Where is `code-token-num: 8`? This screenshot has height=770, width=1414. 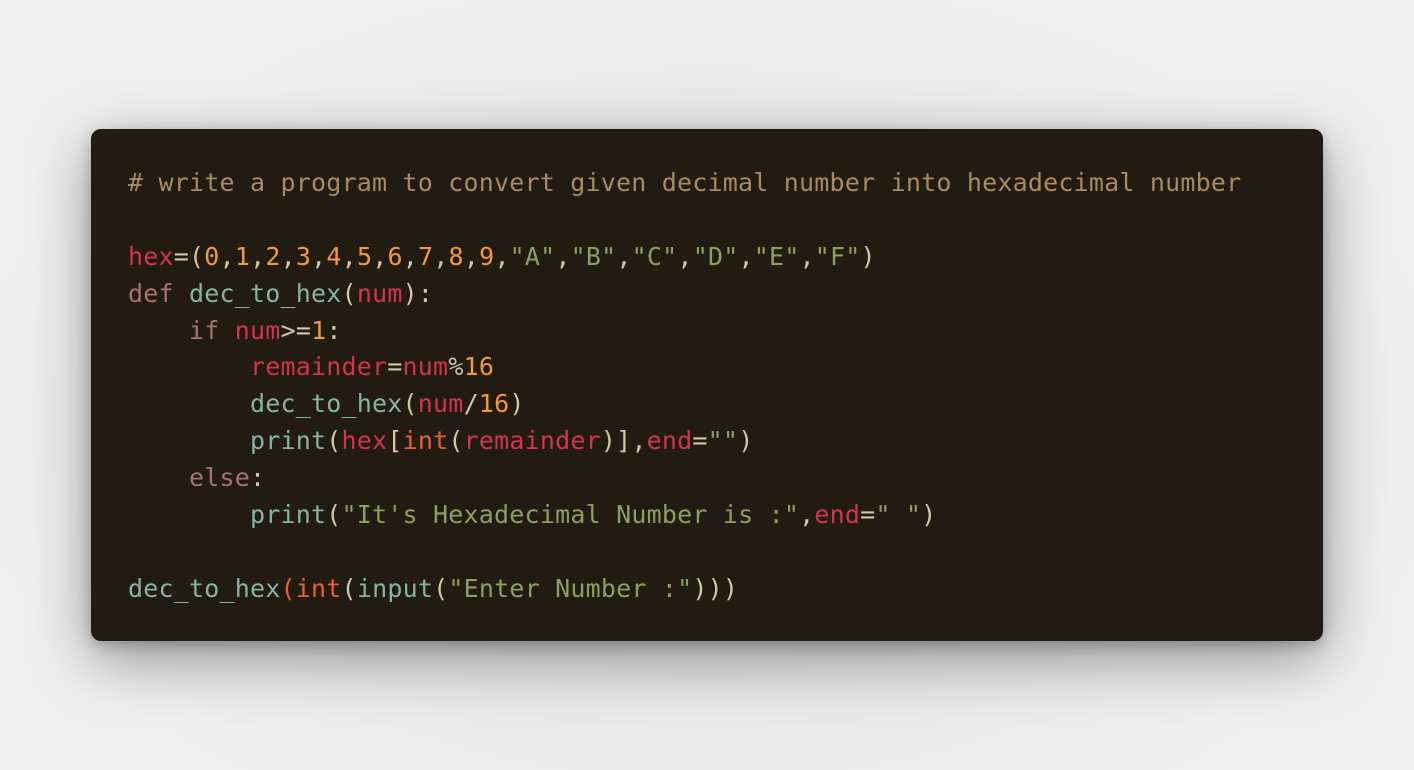
code-token-num: 8 is located at coordinates (456, 256).